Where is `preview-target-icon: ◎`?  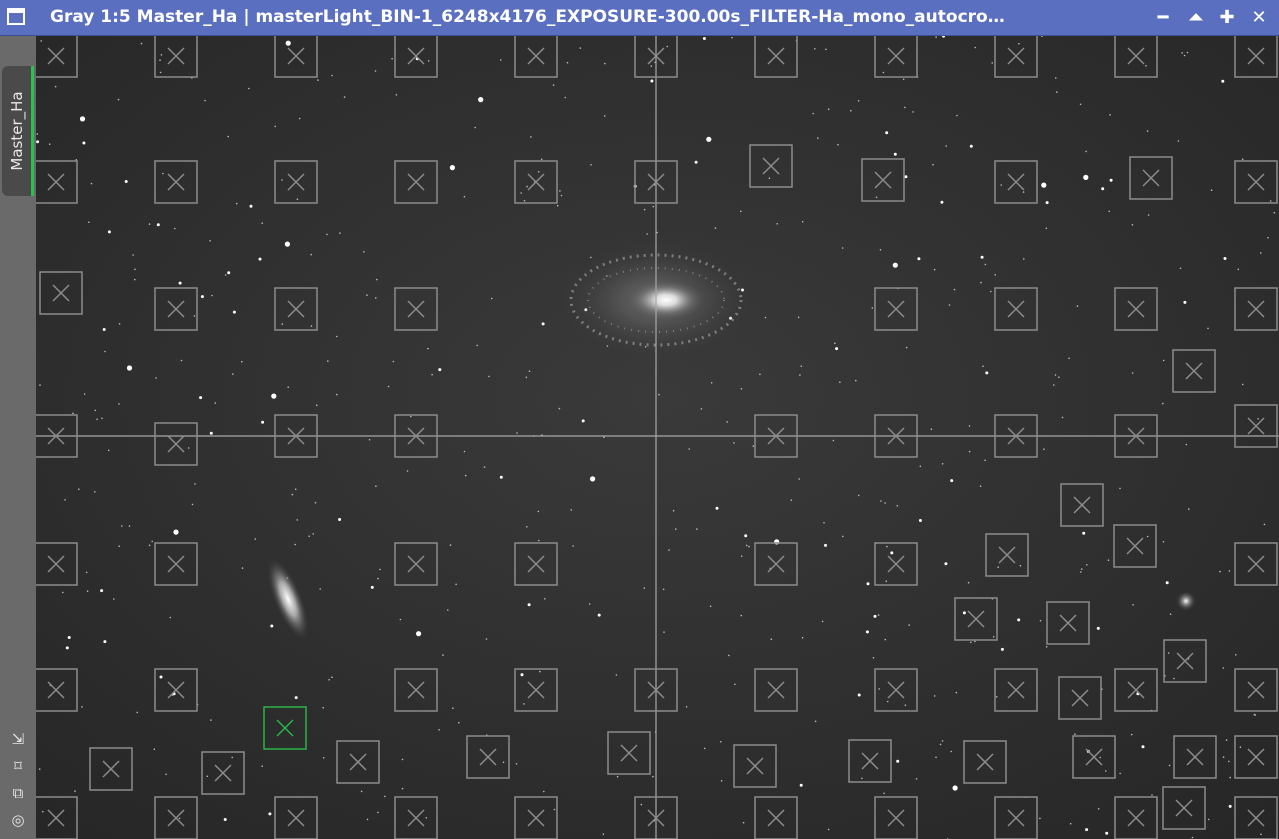
preview-target-icon: ◎ is located at coordinates (18, 820).